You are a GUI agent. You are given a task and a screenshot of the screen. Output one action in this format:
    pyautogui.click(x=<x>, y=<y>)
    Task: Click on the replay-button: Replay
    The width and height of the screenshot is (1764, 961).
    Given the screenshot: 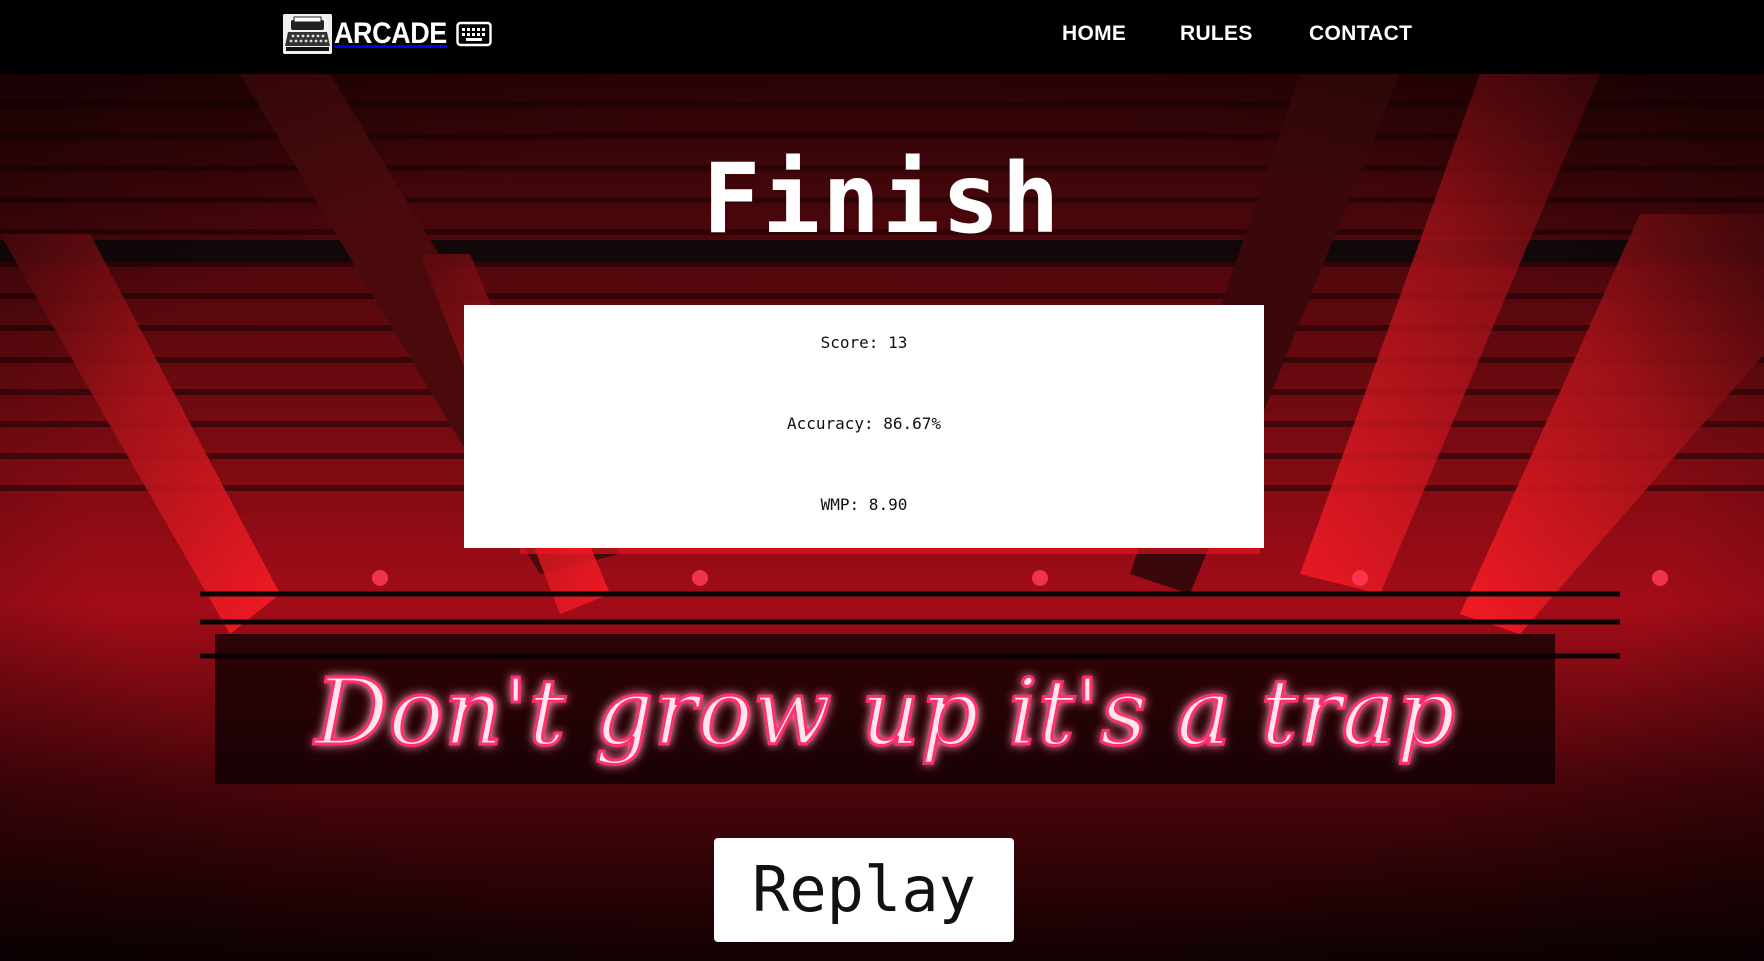 What is the action you would take?
    pyautogui.click(x=864, y=890)
    